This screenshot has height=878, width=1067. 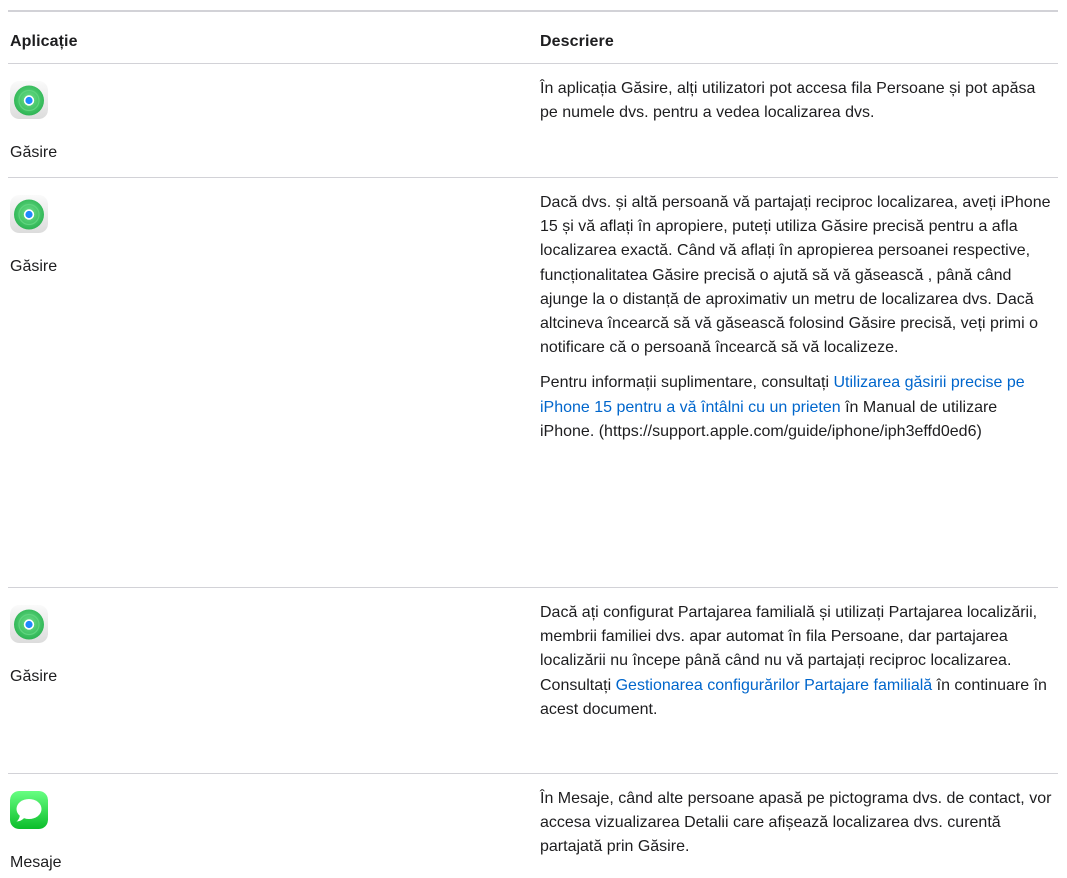 What do you see at coordinates (36, 862) in the screenshot?
I see `app-name: Mesaje` at bounding box center [36, 862].